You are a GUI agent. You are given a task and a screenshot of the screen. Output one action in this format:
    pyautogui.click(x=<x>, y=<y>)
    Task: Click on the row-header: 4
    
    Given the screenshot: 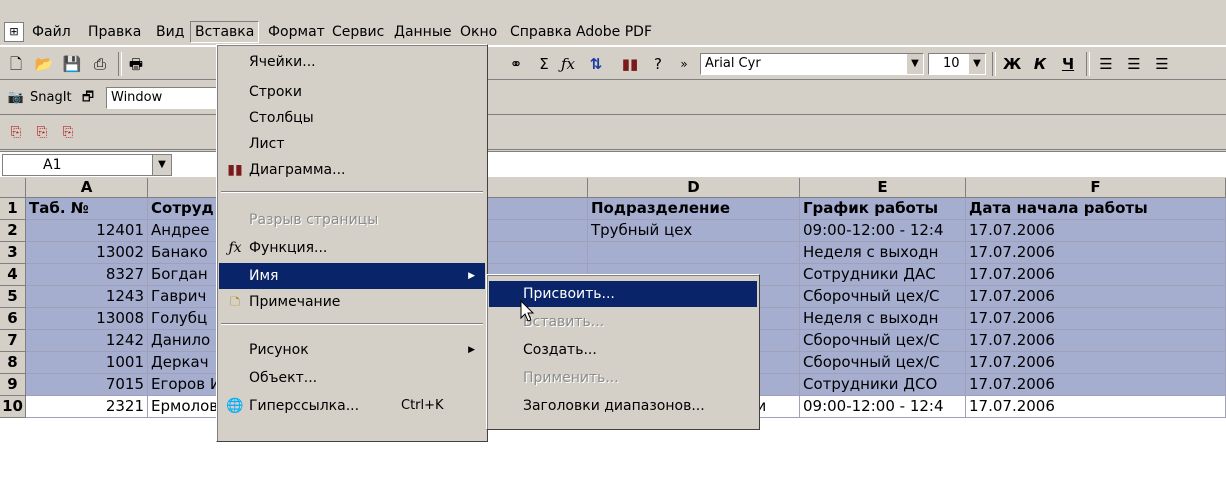 What is the action you would take?
    pyautogui.click(x=13, y=275)
    